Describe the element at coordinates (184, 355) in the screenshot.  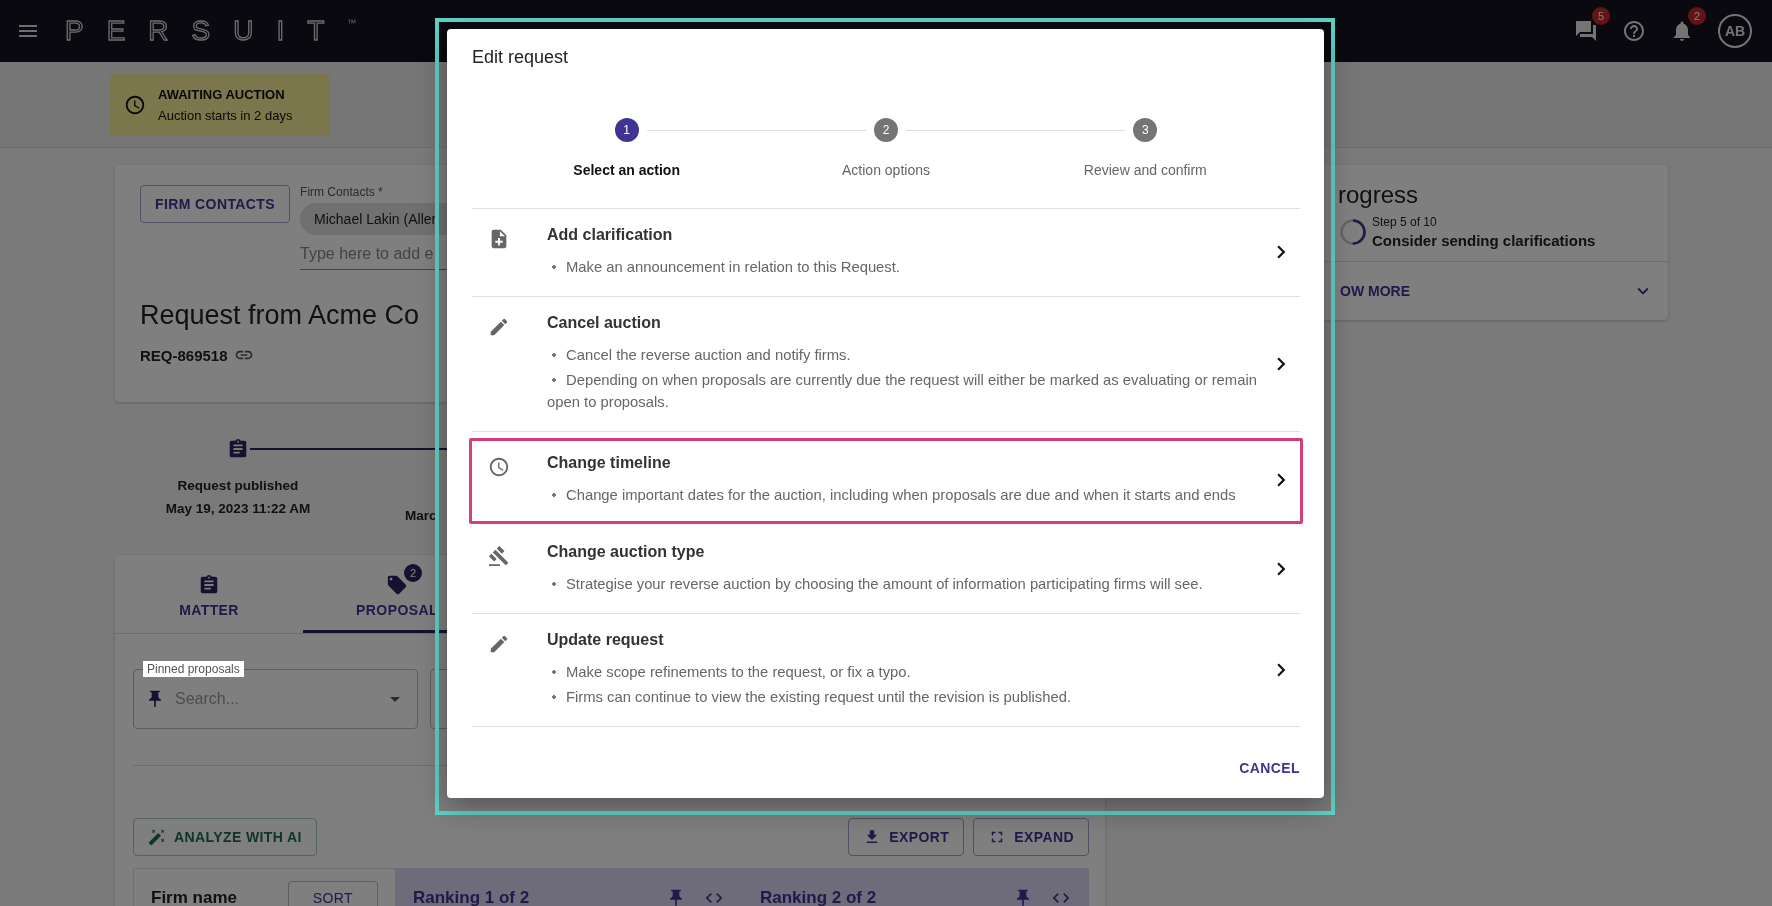
I see `request-reference: REQ-869518` at that location.